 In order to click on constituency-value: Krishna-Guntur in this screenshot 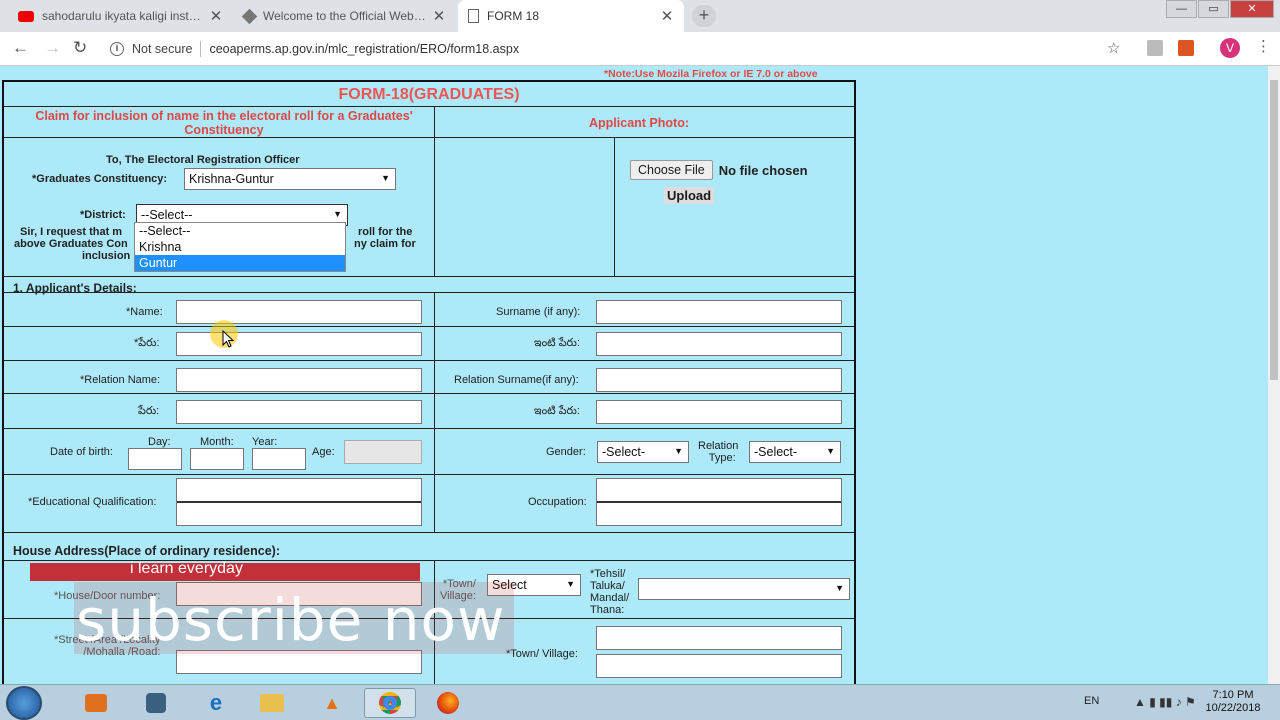, I will do `click(231, 179)`.